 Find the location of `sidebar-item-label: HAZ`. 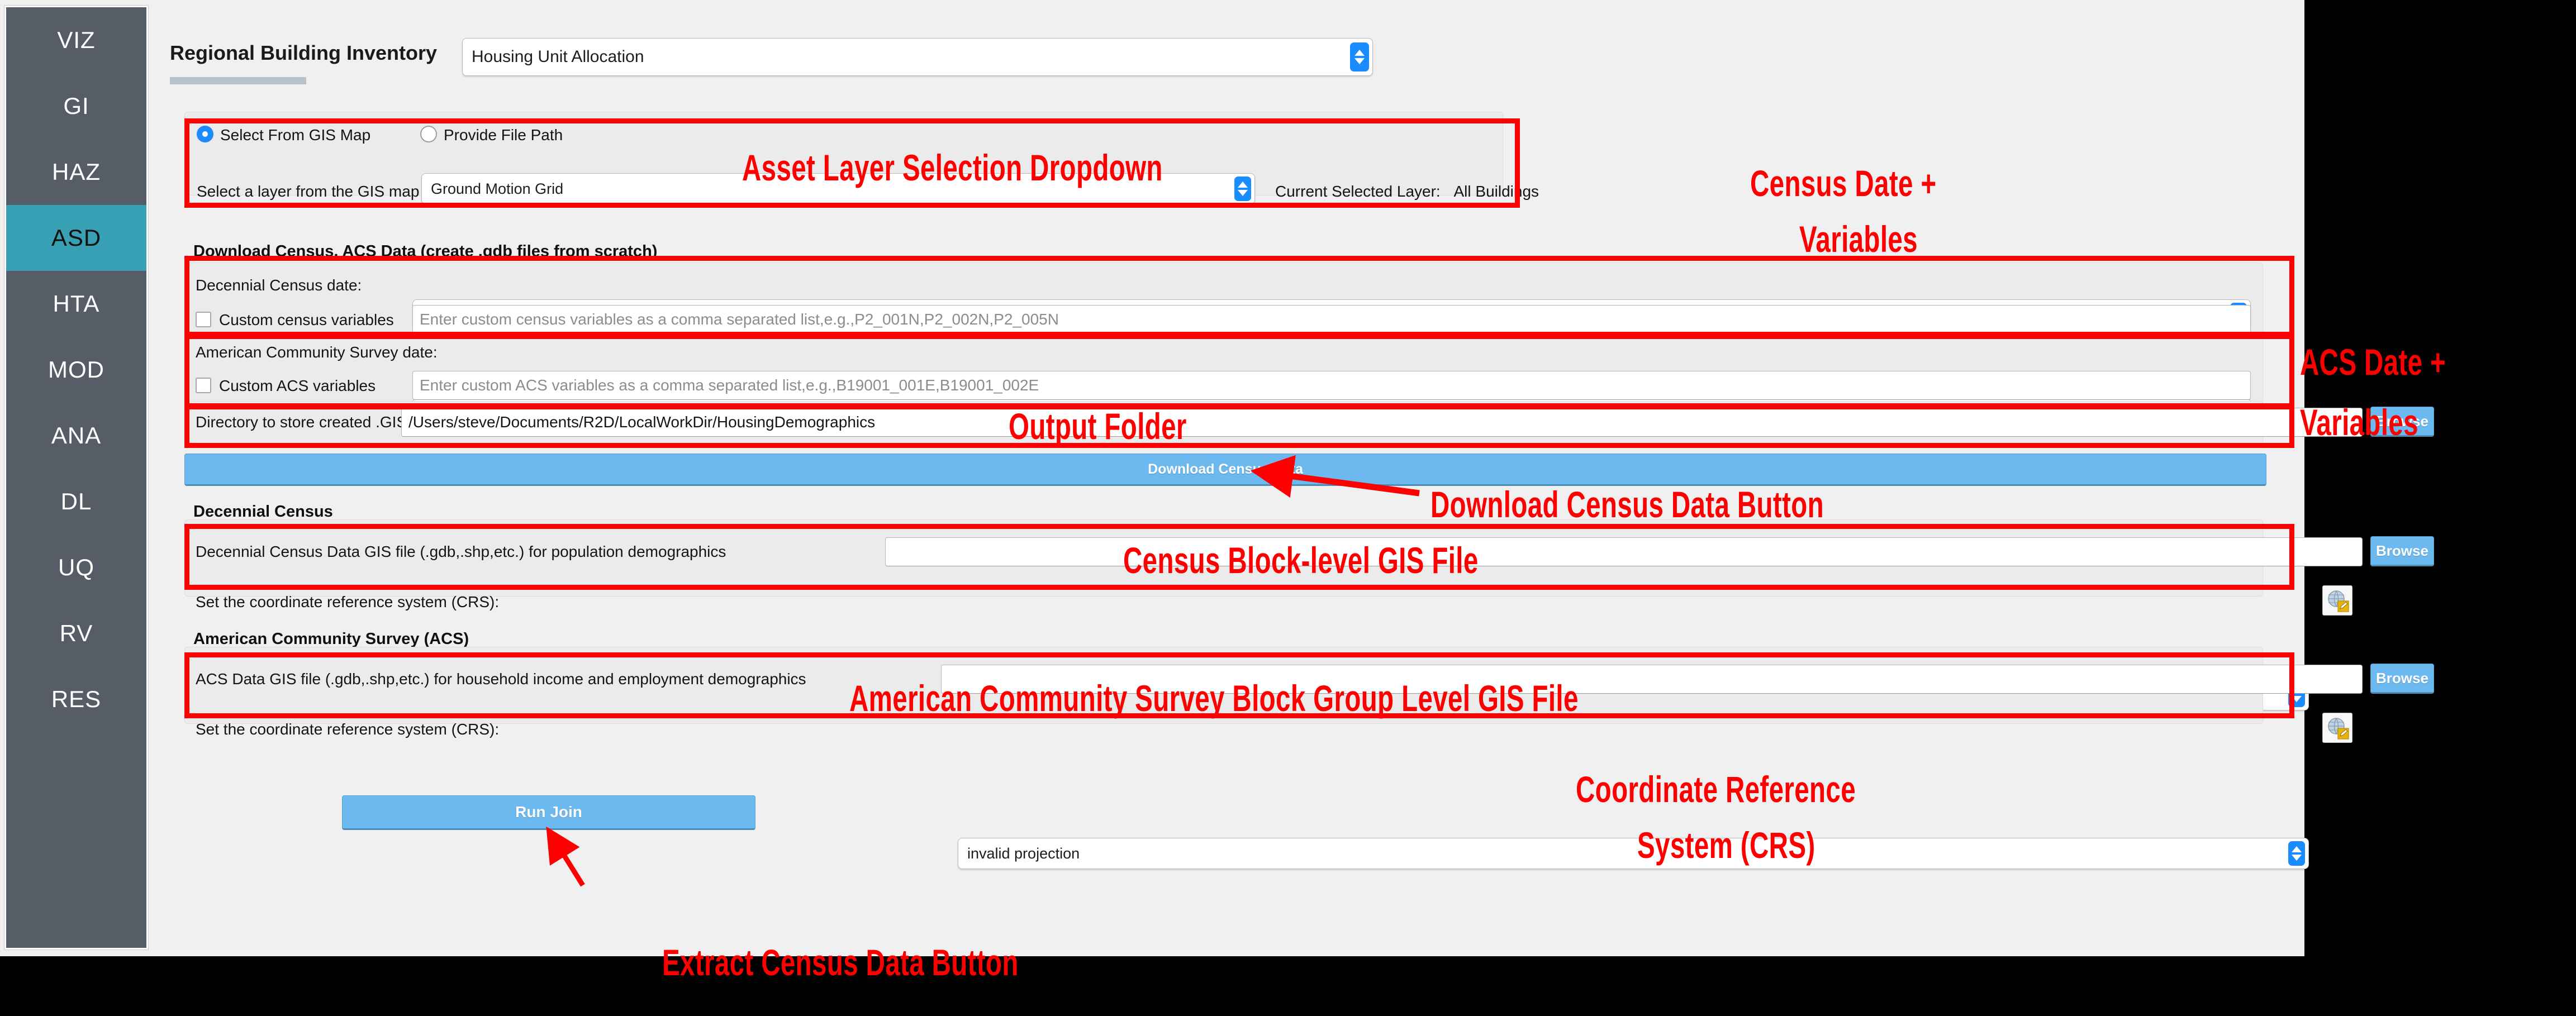

sidebar-item-label: HAZ is located at coordinates (76, 172).